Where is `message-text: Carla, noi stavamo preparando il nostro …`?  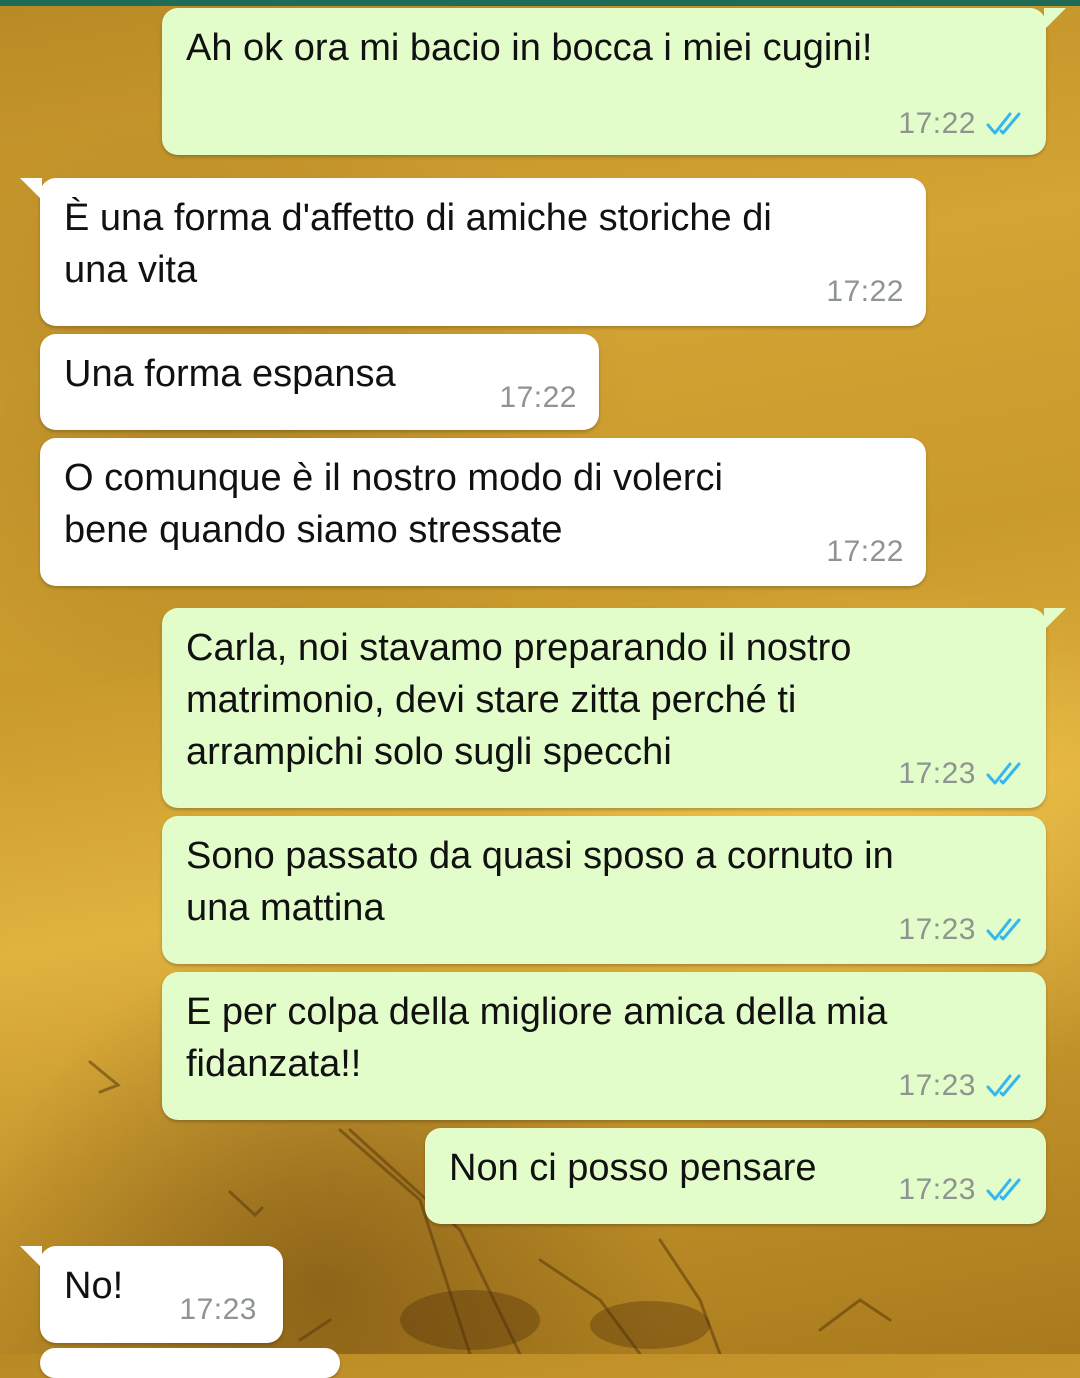
message-text: Carla, noi stavamo preparando il nostro … is located at coordinates (519, 700).